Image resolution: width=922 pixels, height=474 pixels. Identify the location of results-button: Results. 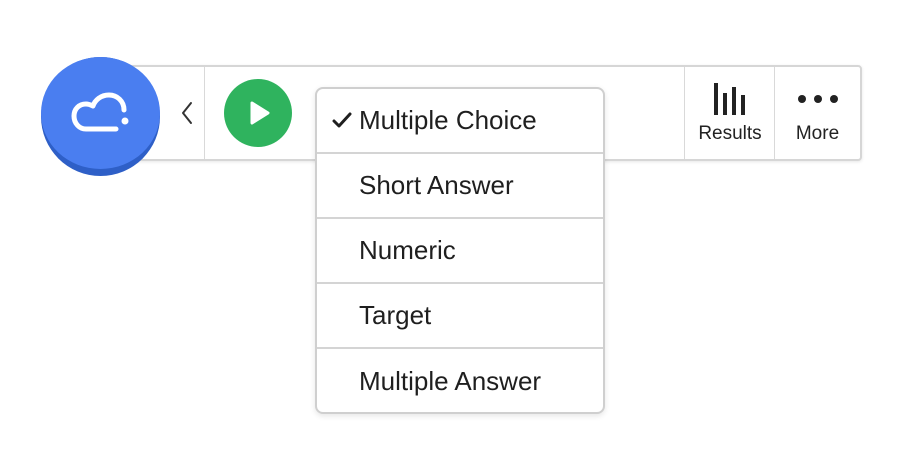
(730, 113).